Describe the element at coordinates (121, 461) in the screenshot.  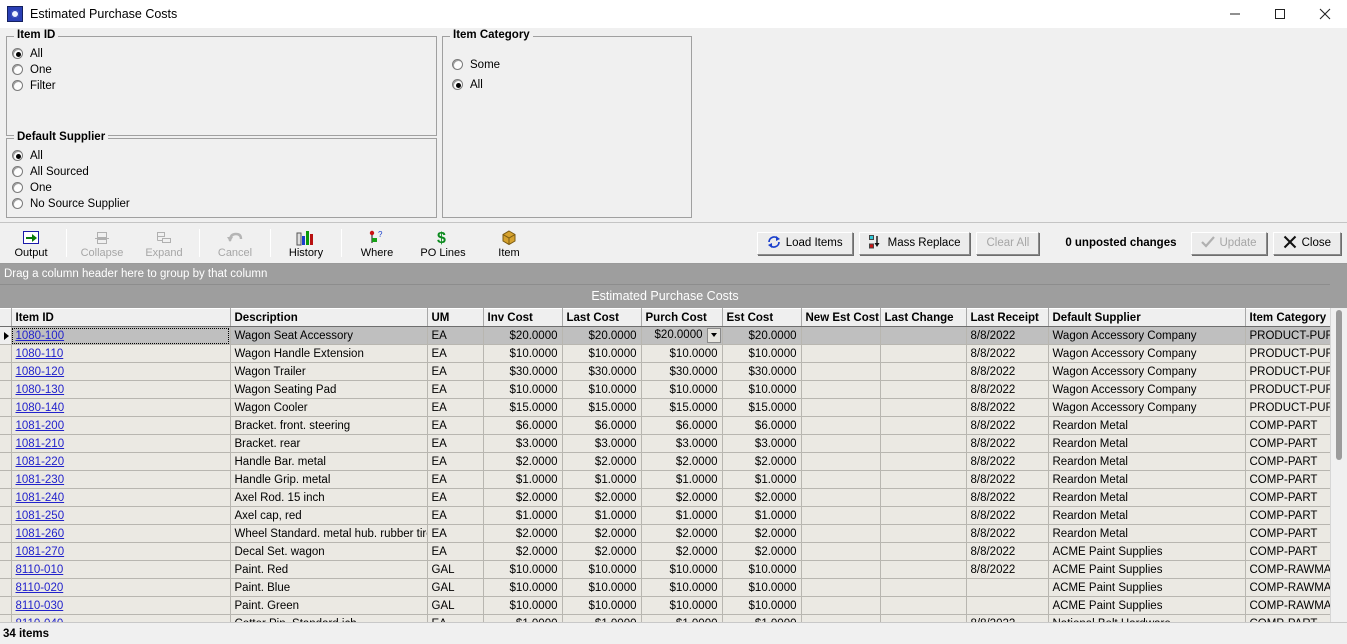
I see `cell-item-id: 1081-220` at that location.